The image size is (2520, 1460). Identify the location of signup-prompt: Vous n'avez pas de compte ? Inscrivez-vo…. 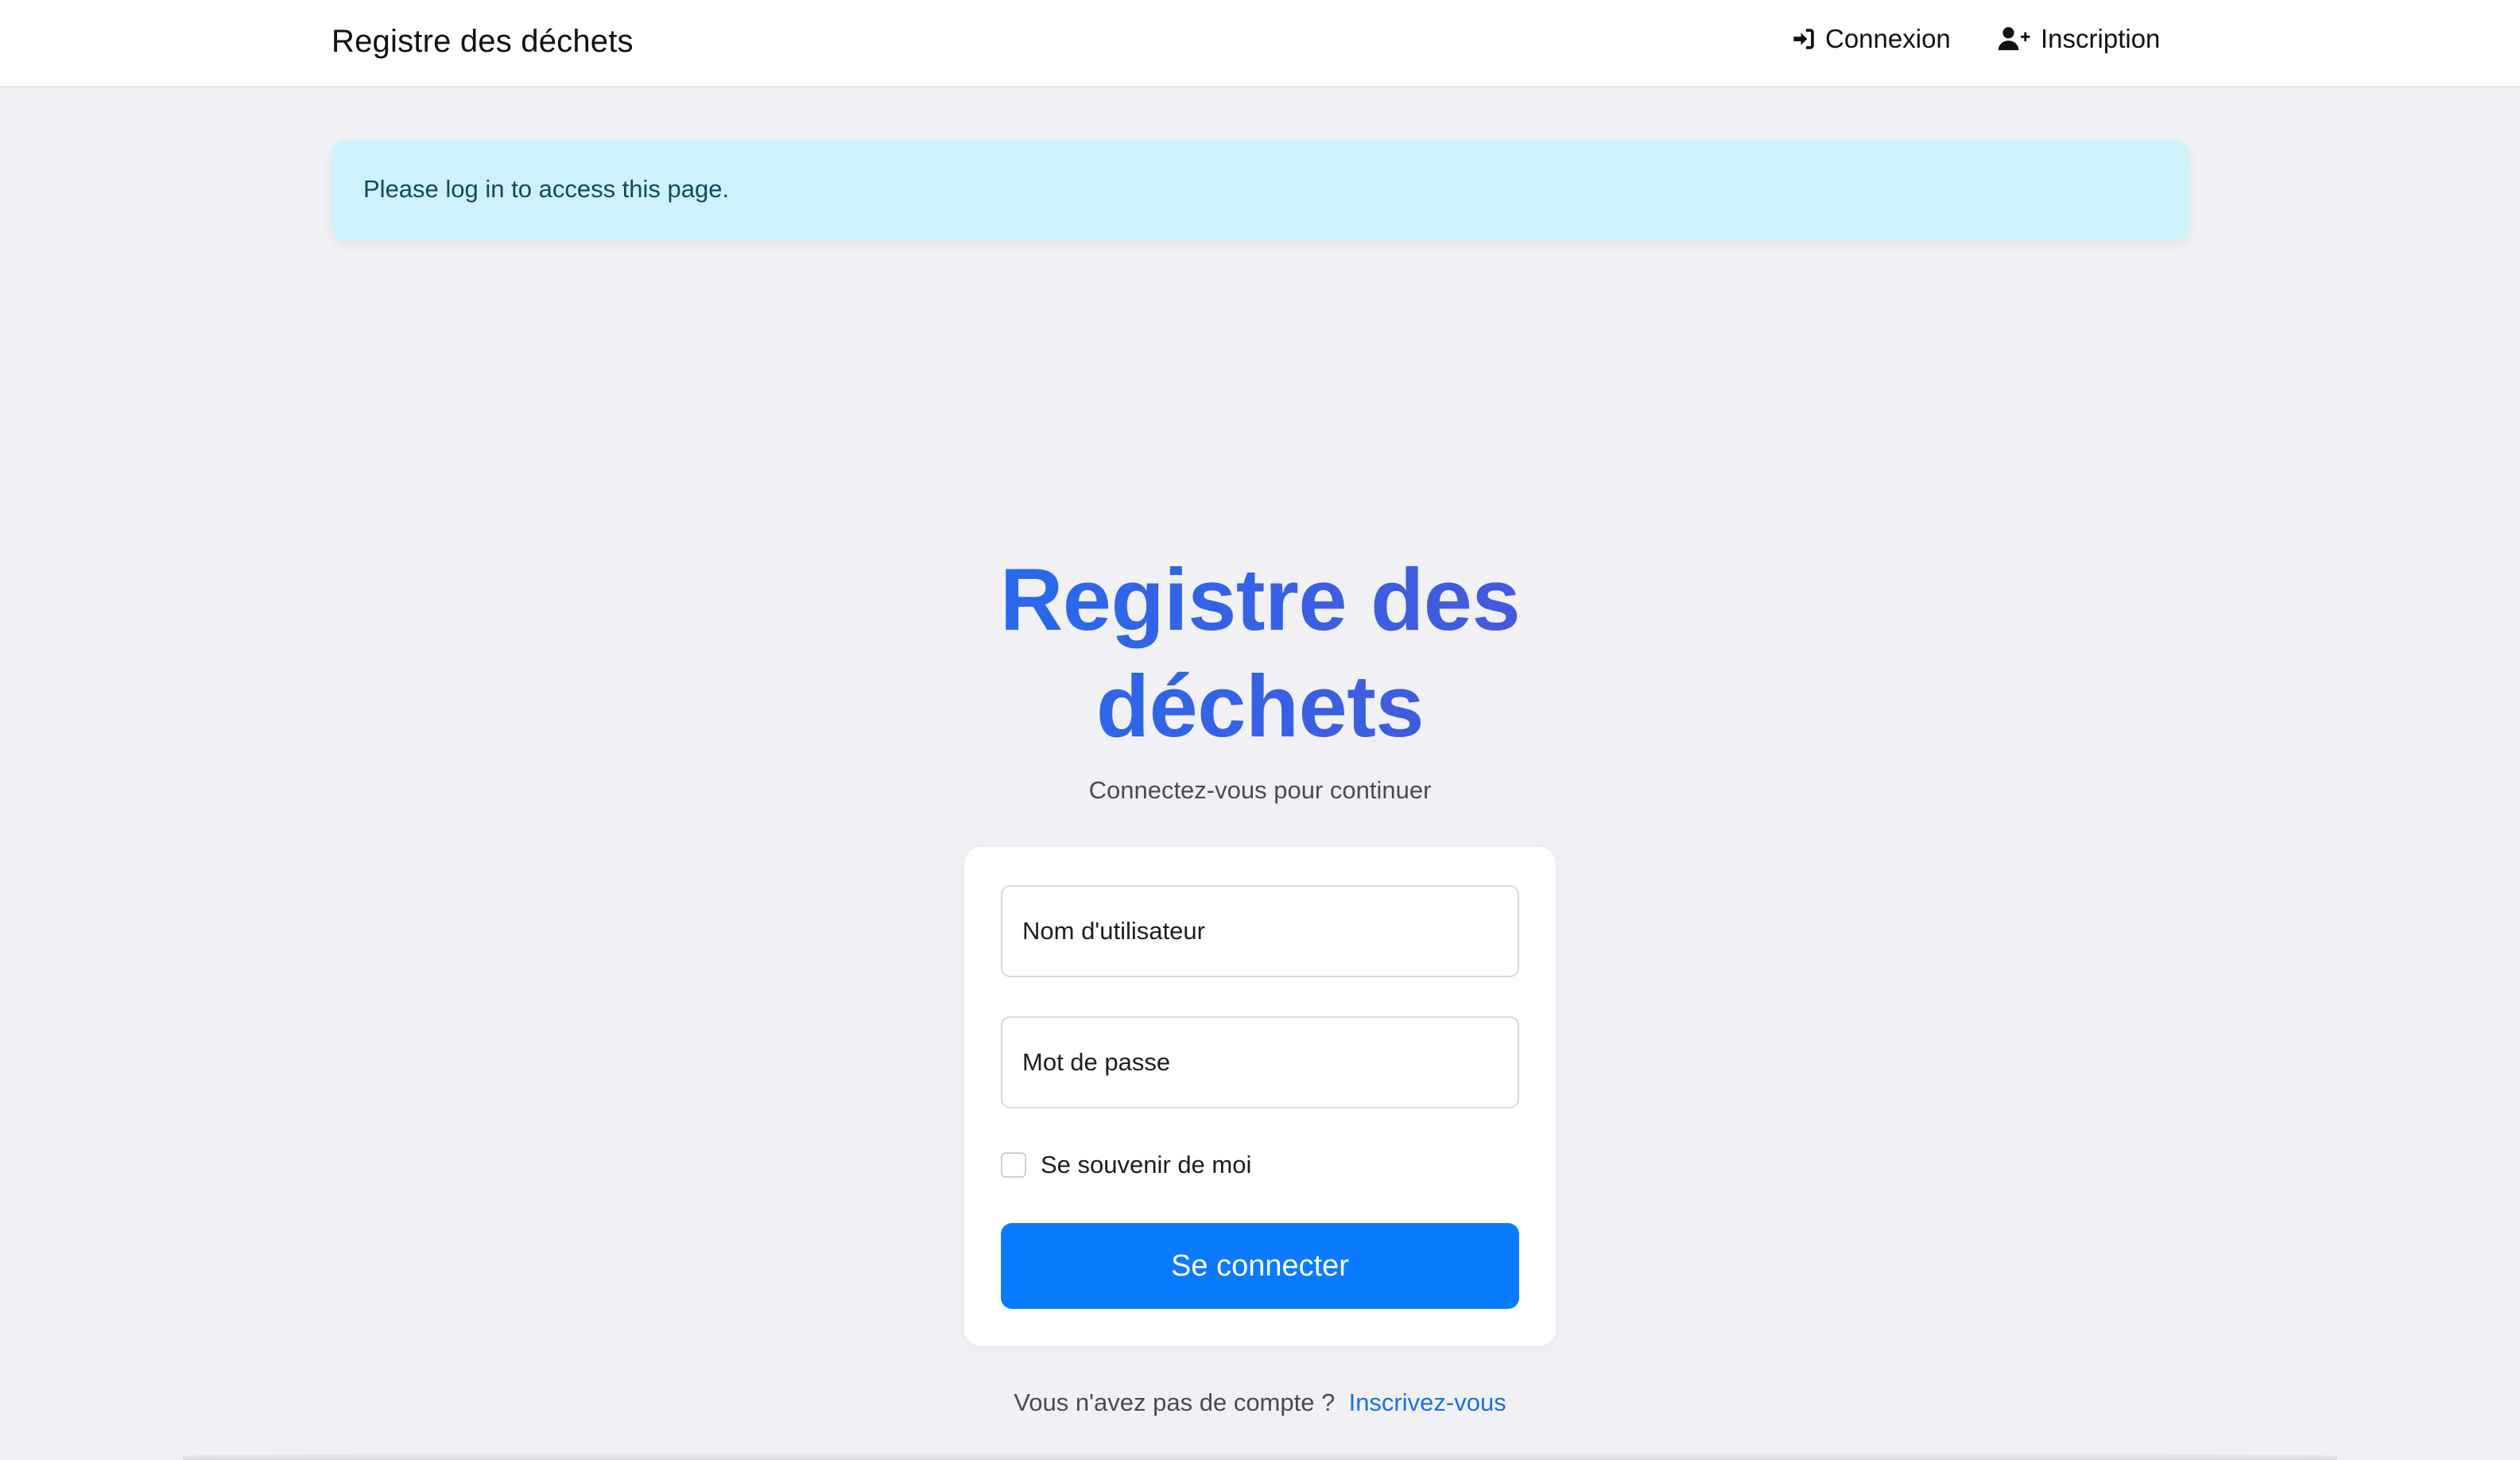
(1260, 1403).